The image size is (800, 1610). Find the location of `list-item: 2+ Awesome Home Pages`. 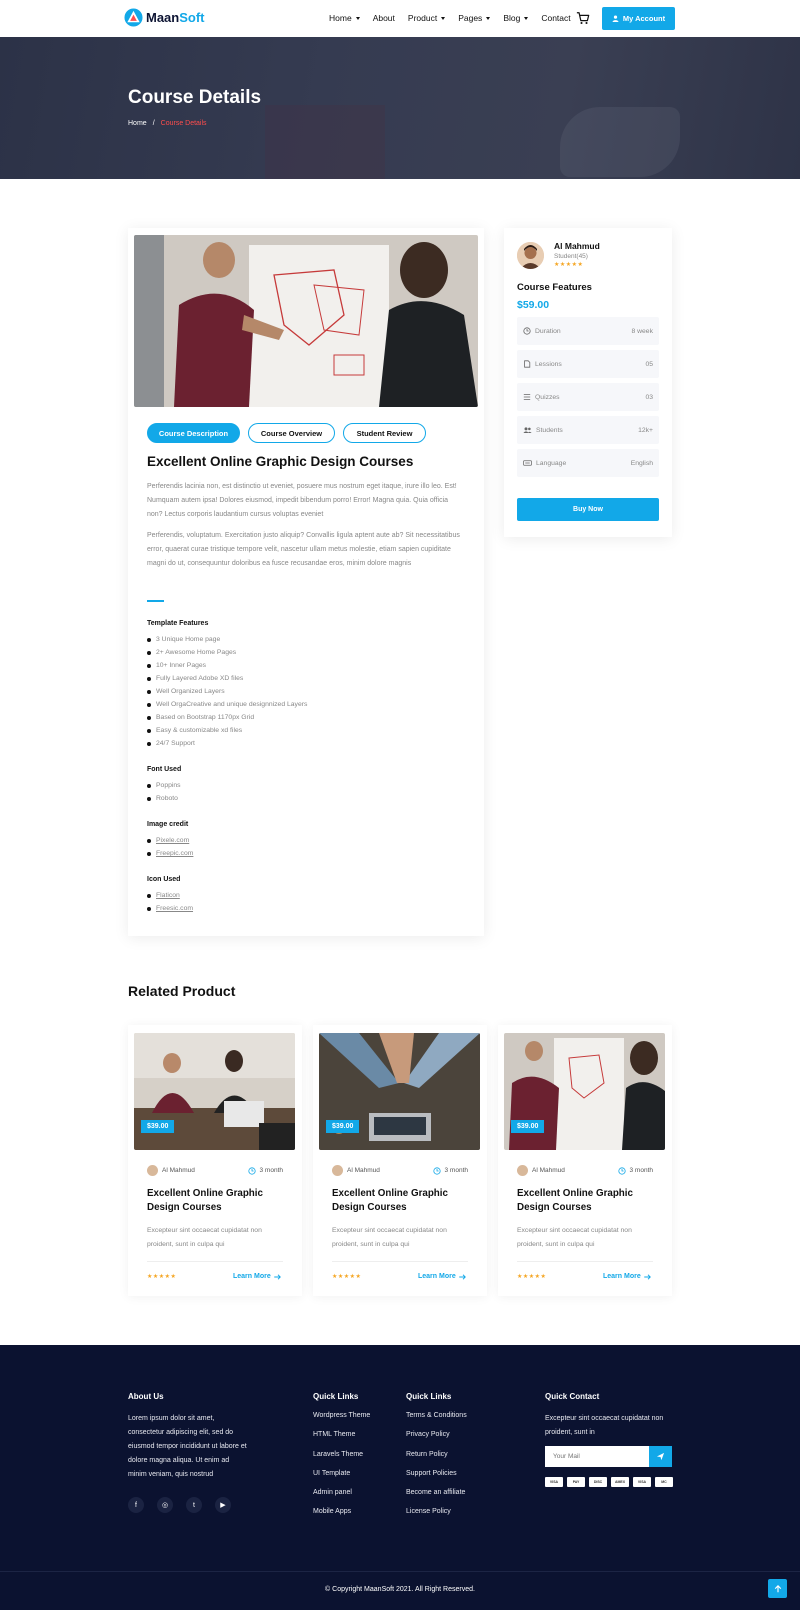

list-item: 2+ Awesome Home Pages is located at coordinates (227, 652).